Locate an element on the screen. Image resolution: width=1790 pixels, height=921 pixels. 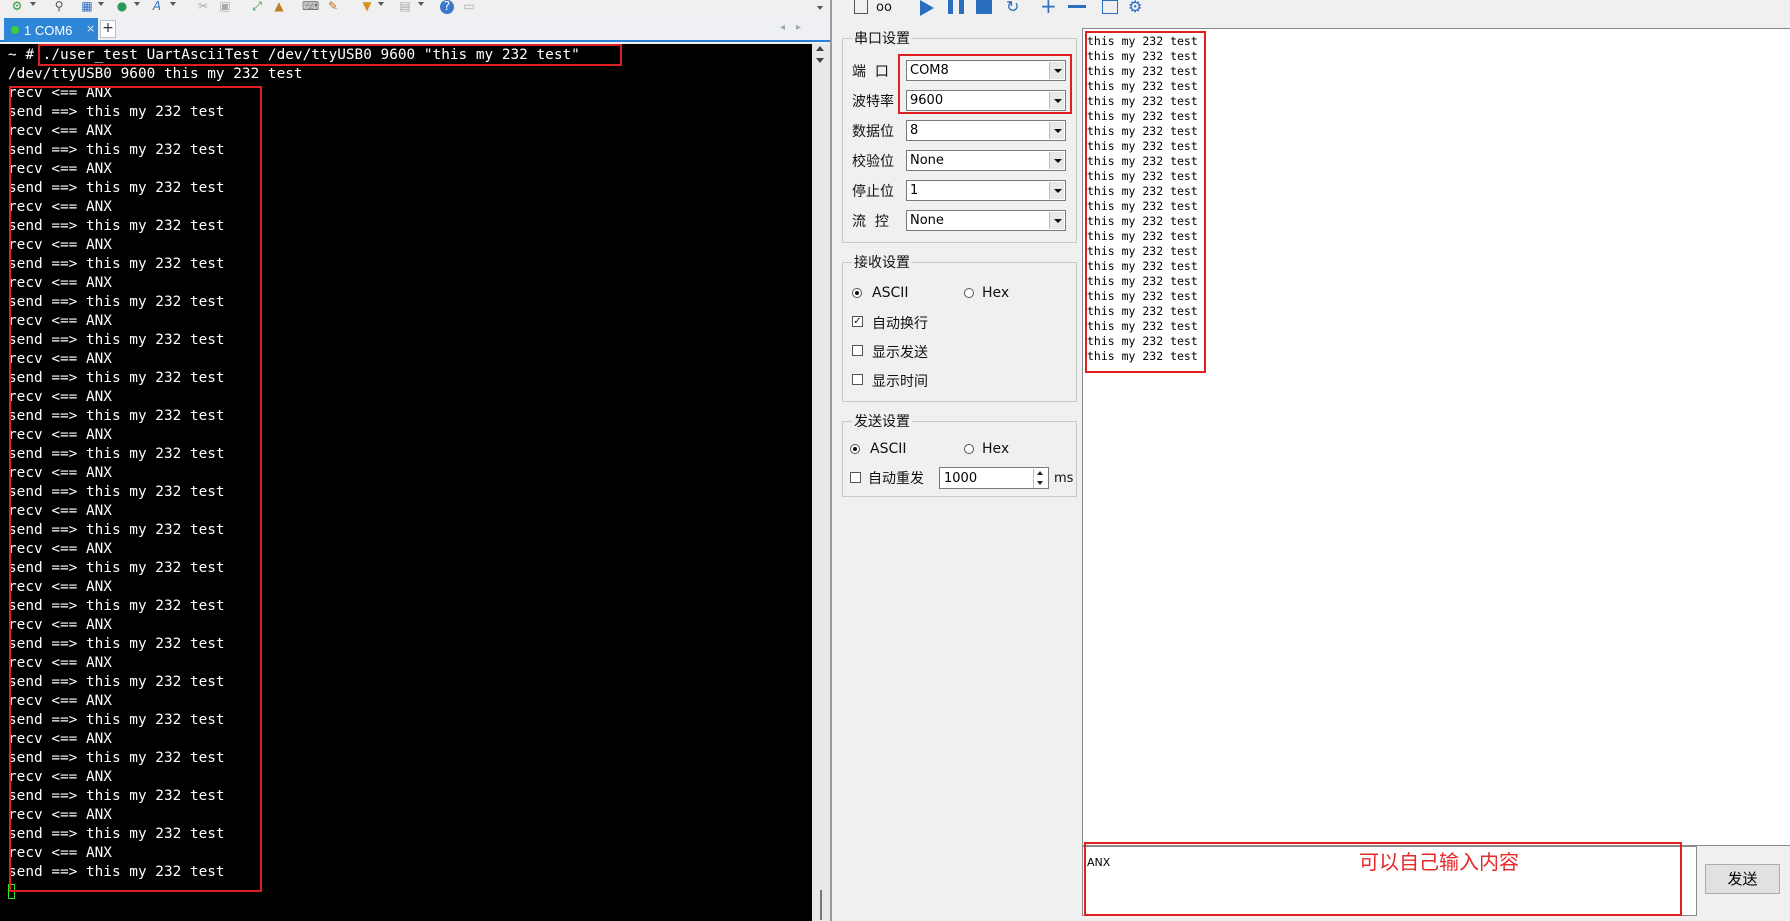
auto-resend-label: 自动重发 is located at coordinates (896, 478).